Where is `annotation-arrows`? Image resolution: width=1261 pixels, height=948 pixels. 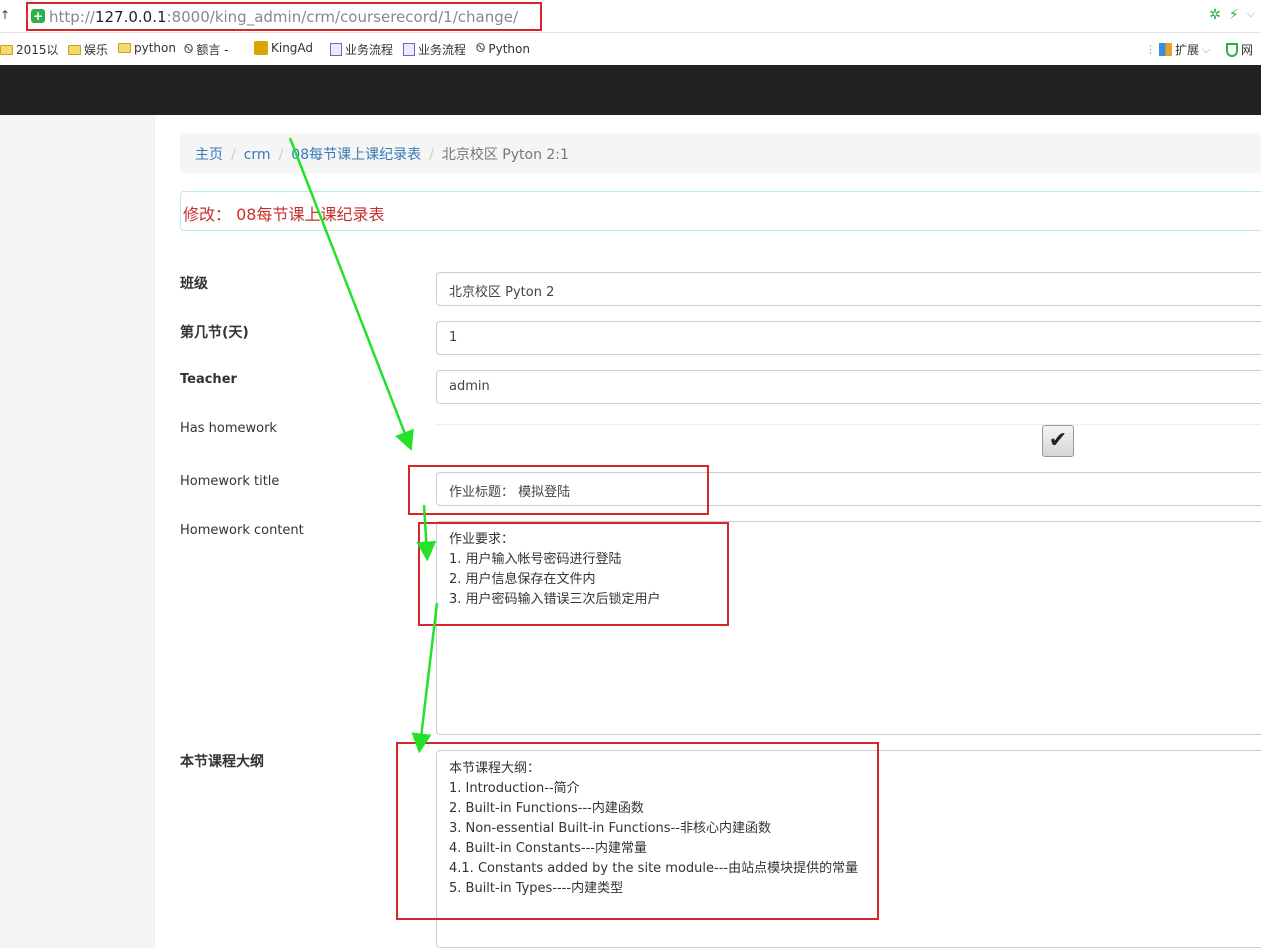 annotation-arrows is located at coordinates (363, 445).